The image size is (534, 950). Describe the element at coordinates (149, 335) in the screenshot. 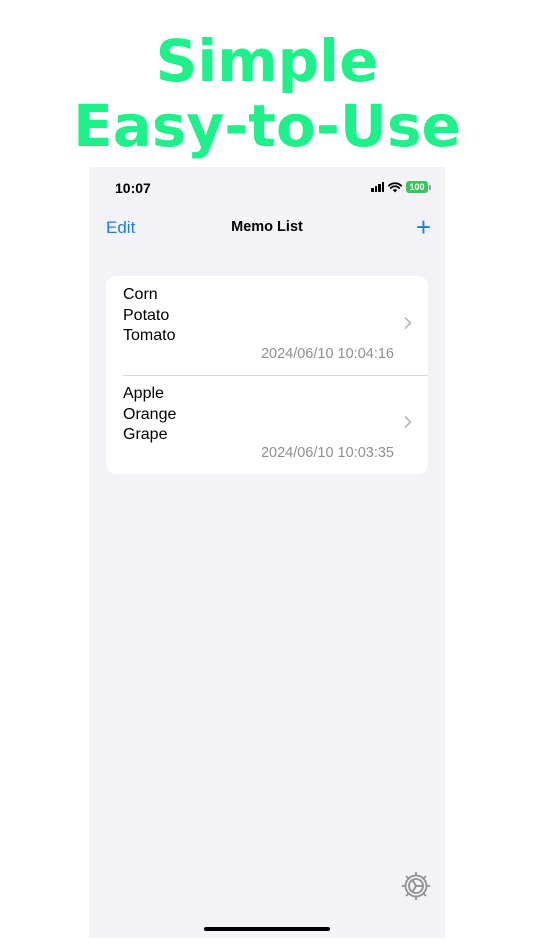

I see `memo-line: Tomato` at that location.